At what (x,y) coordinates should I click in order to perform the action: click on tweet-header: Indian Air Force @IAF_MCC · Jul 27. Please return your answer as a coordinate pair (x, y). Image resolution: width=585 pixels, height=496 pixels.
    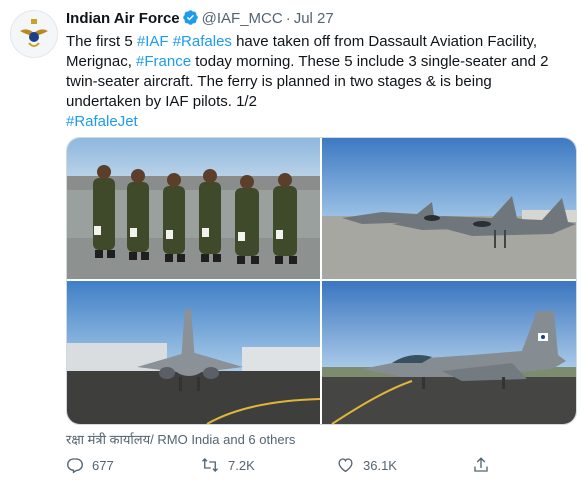
    Looking at the image, I should click on (200, 20).